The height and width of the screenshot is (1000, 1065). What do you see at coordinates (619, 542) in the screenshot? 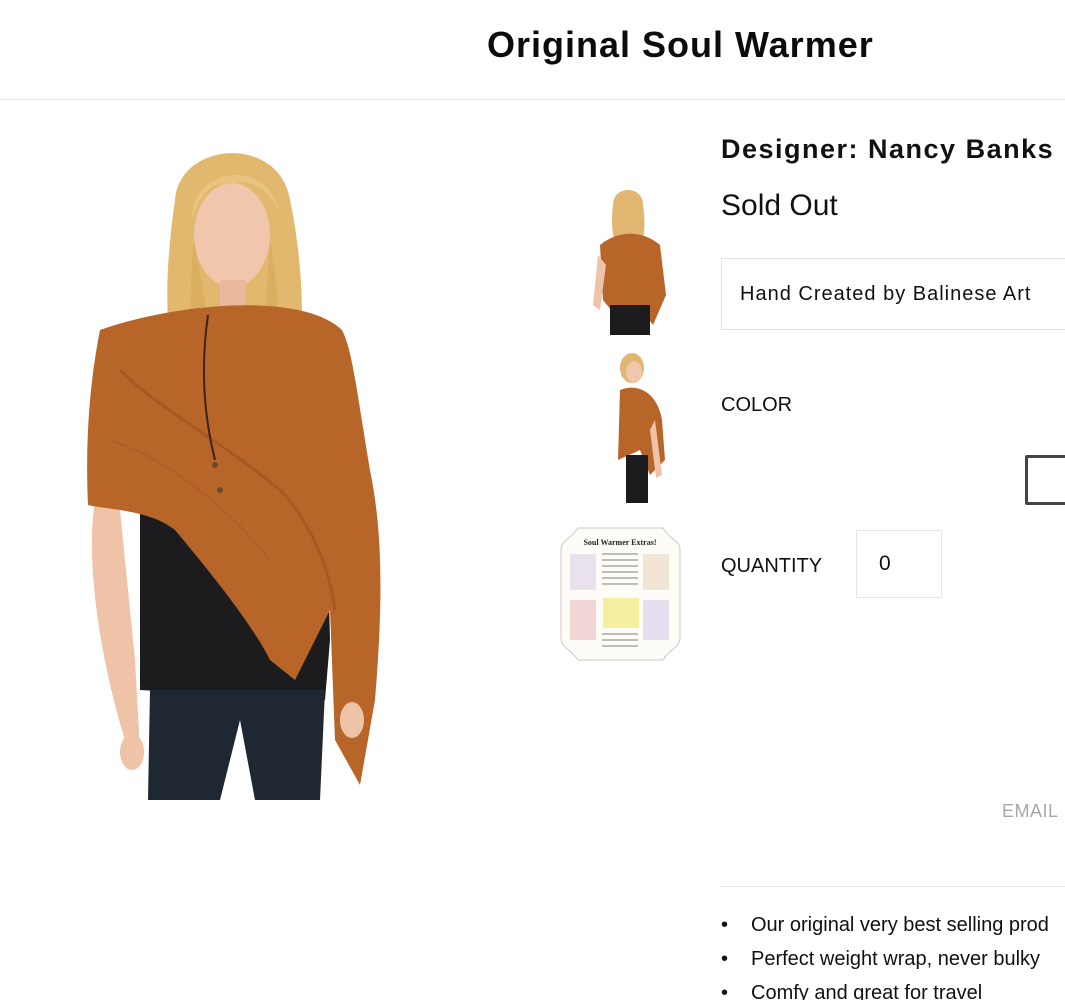
I see `extras-card-heading: Soul Warmer Extras!` at bounding box center [619, 542].